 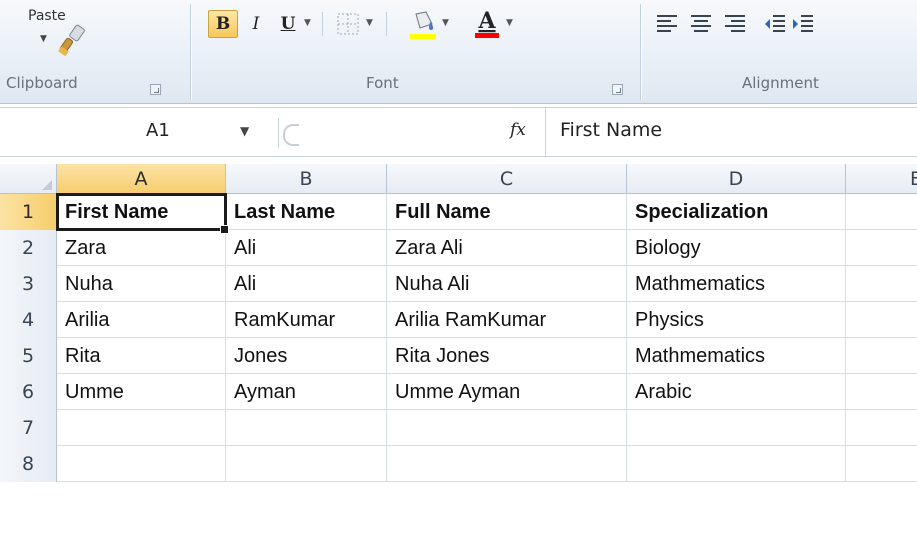 I want to click on row-header: 4, so click(x=28, y=320).